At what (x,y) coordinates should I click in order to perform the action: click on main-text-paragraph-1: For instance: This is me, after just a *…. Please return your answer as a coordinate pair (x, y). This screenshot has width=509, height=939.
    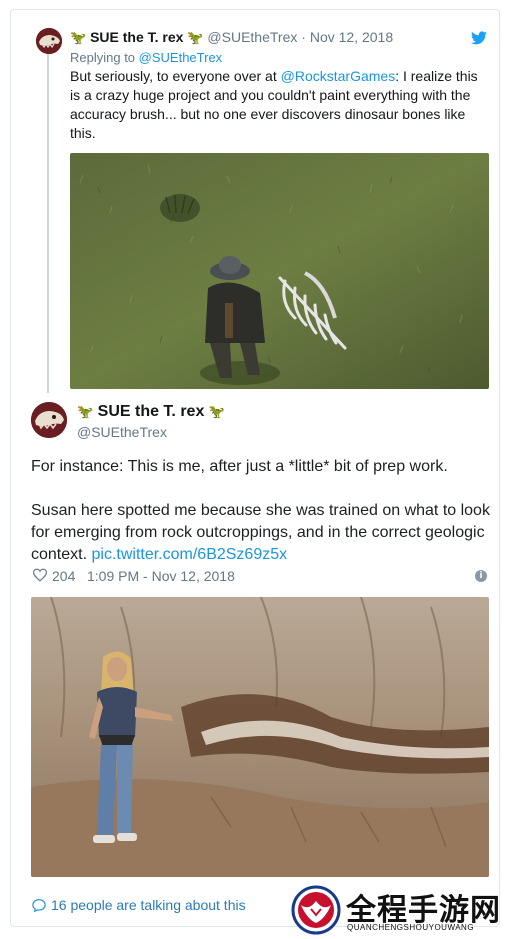
    Looking at the image, I should click on (239, 466).